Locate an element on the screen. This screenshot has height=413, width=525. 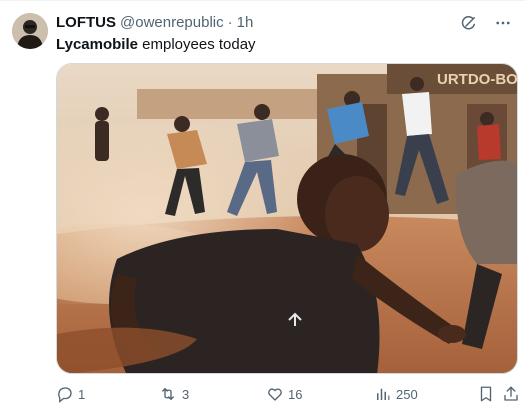
reply-button: 1 is located at coordinates (70, 394).